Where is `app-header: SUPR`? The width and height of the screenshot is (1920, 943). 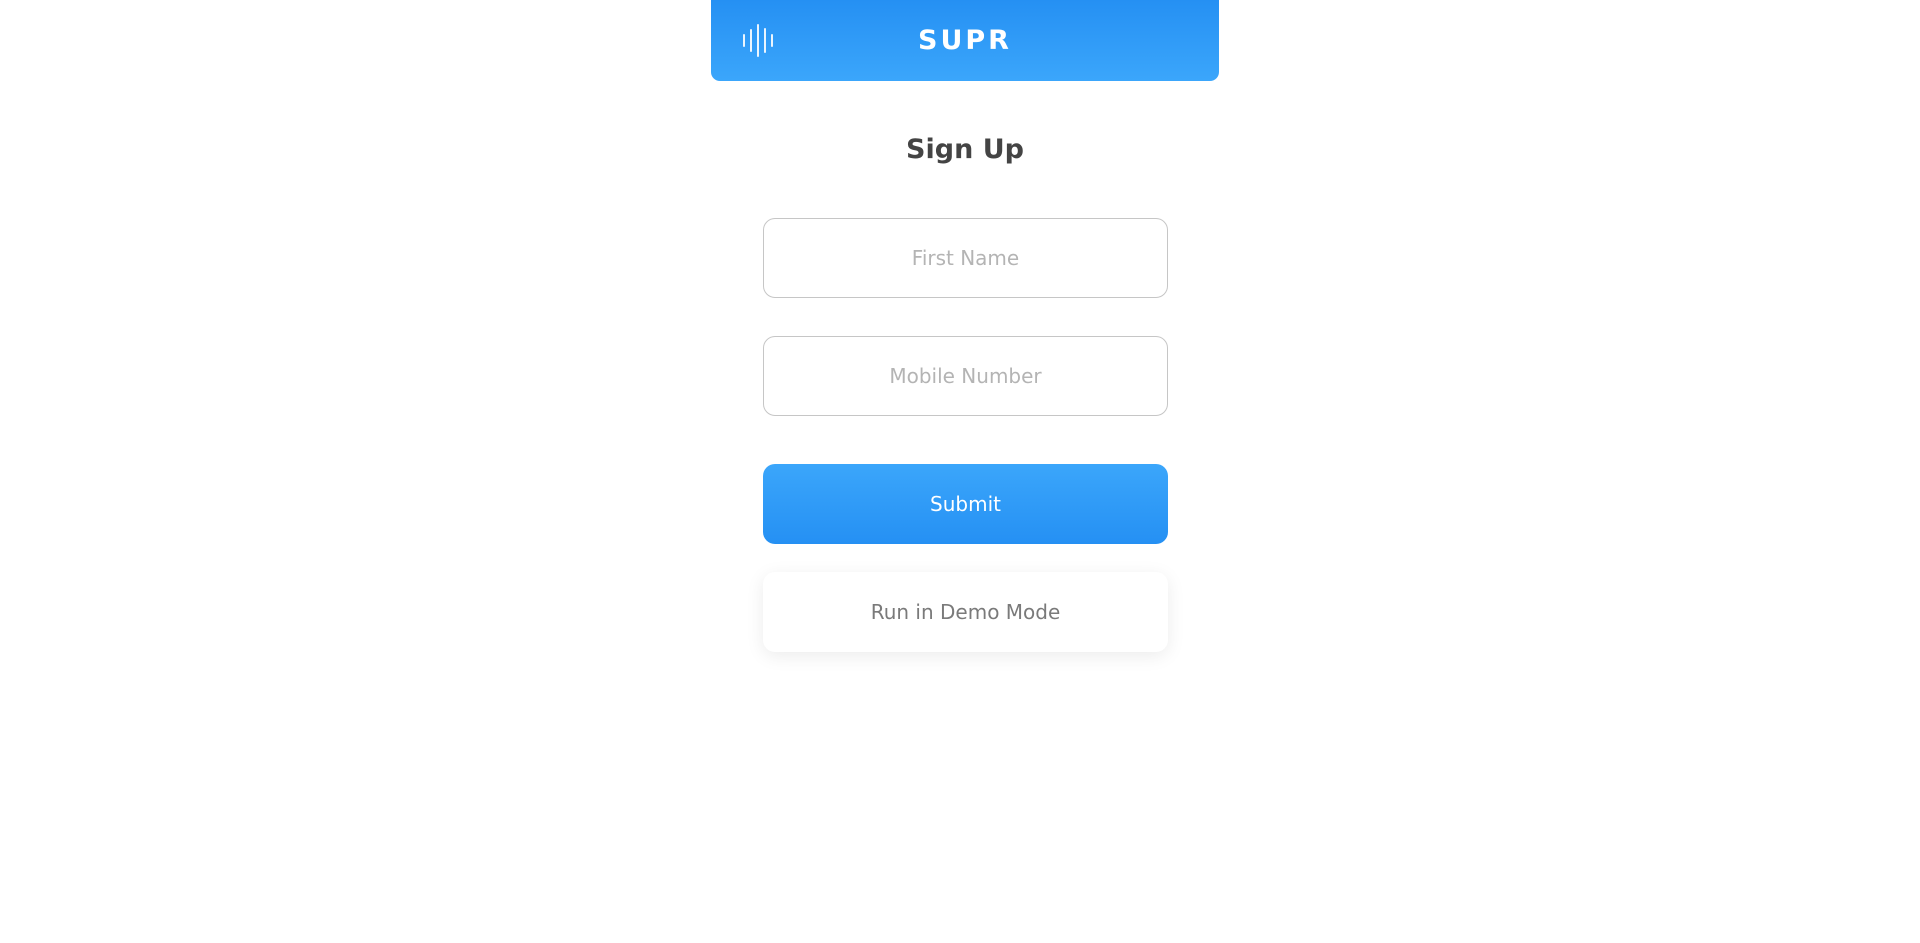
app-header: SUPR is located at coordinates (965, 40).